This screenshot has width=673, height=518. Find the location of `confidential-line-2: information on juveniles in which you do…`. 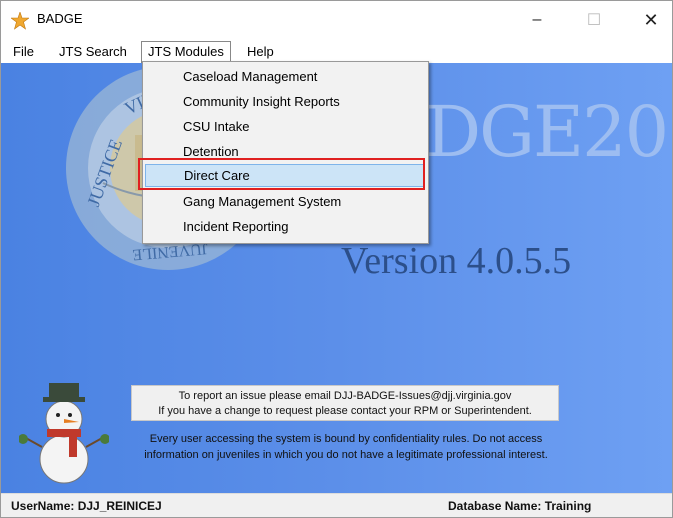

confidential-line-2: information on juveniles in which you do… is located at coordinates (346, 455).